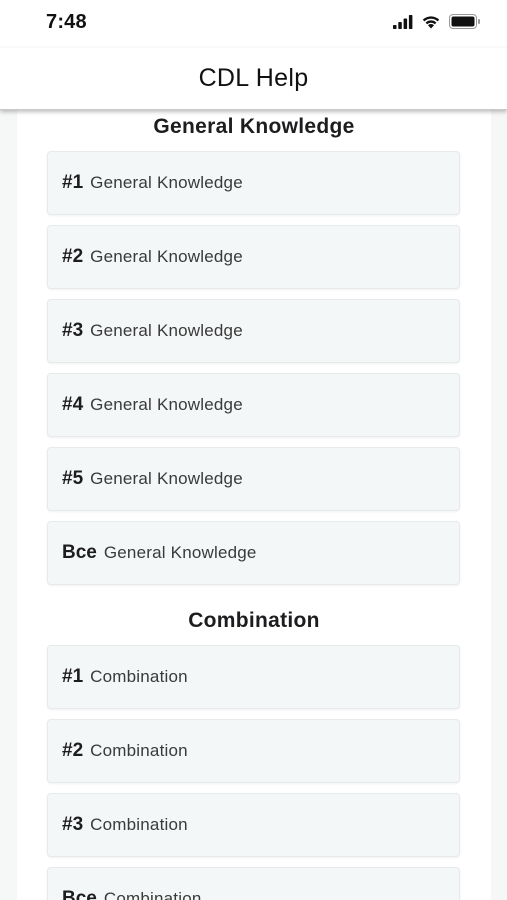 The height and width of the screenshot is (900, 507). I want to click on section-title-combination: Combination, so click(254, 620).